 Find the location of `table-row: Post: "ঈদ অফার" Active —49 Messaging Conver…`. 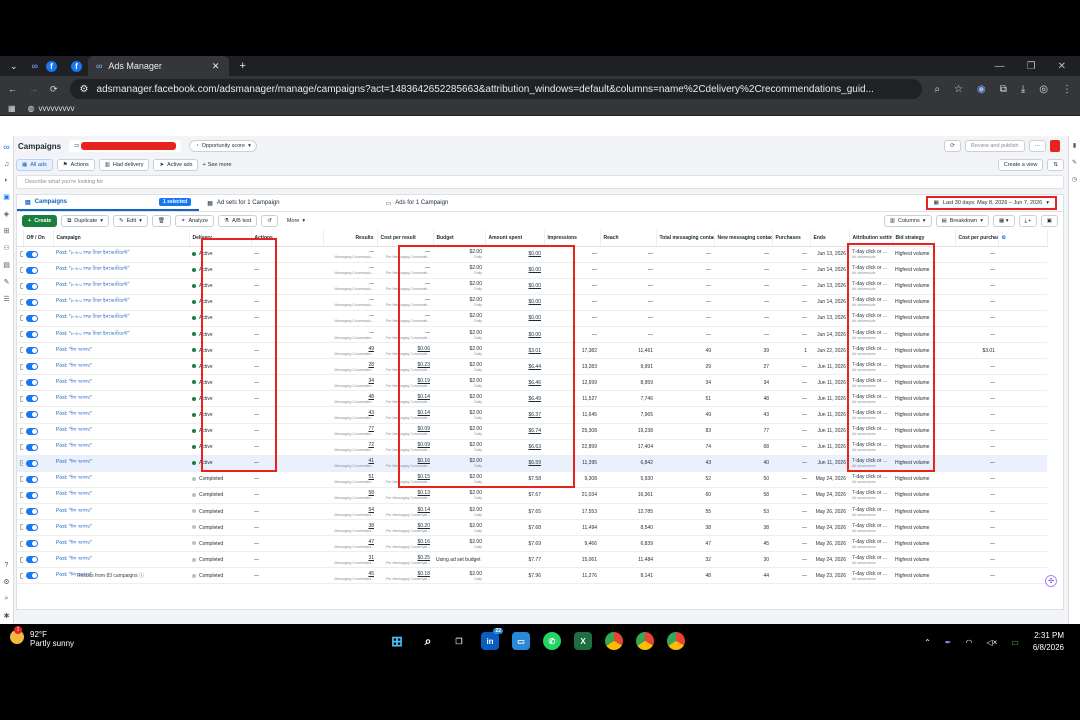

table-row: Post: "ঈদ অফার" Active —49 Messaging Conver… is located at coordinates (532, 351).